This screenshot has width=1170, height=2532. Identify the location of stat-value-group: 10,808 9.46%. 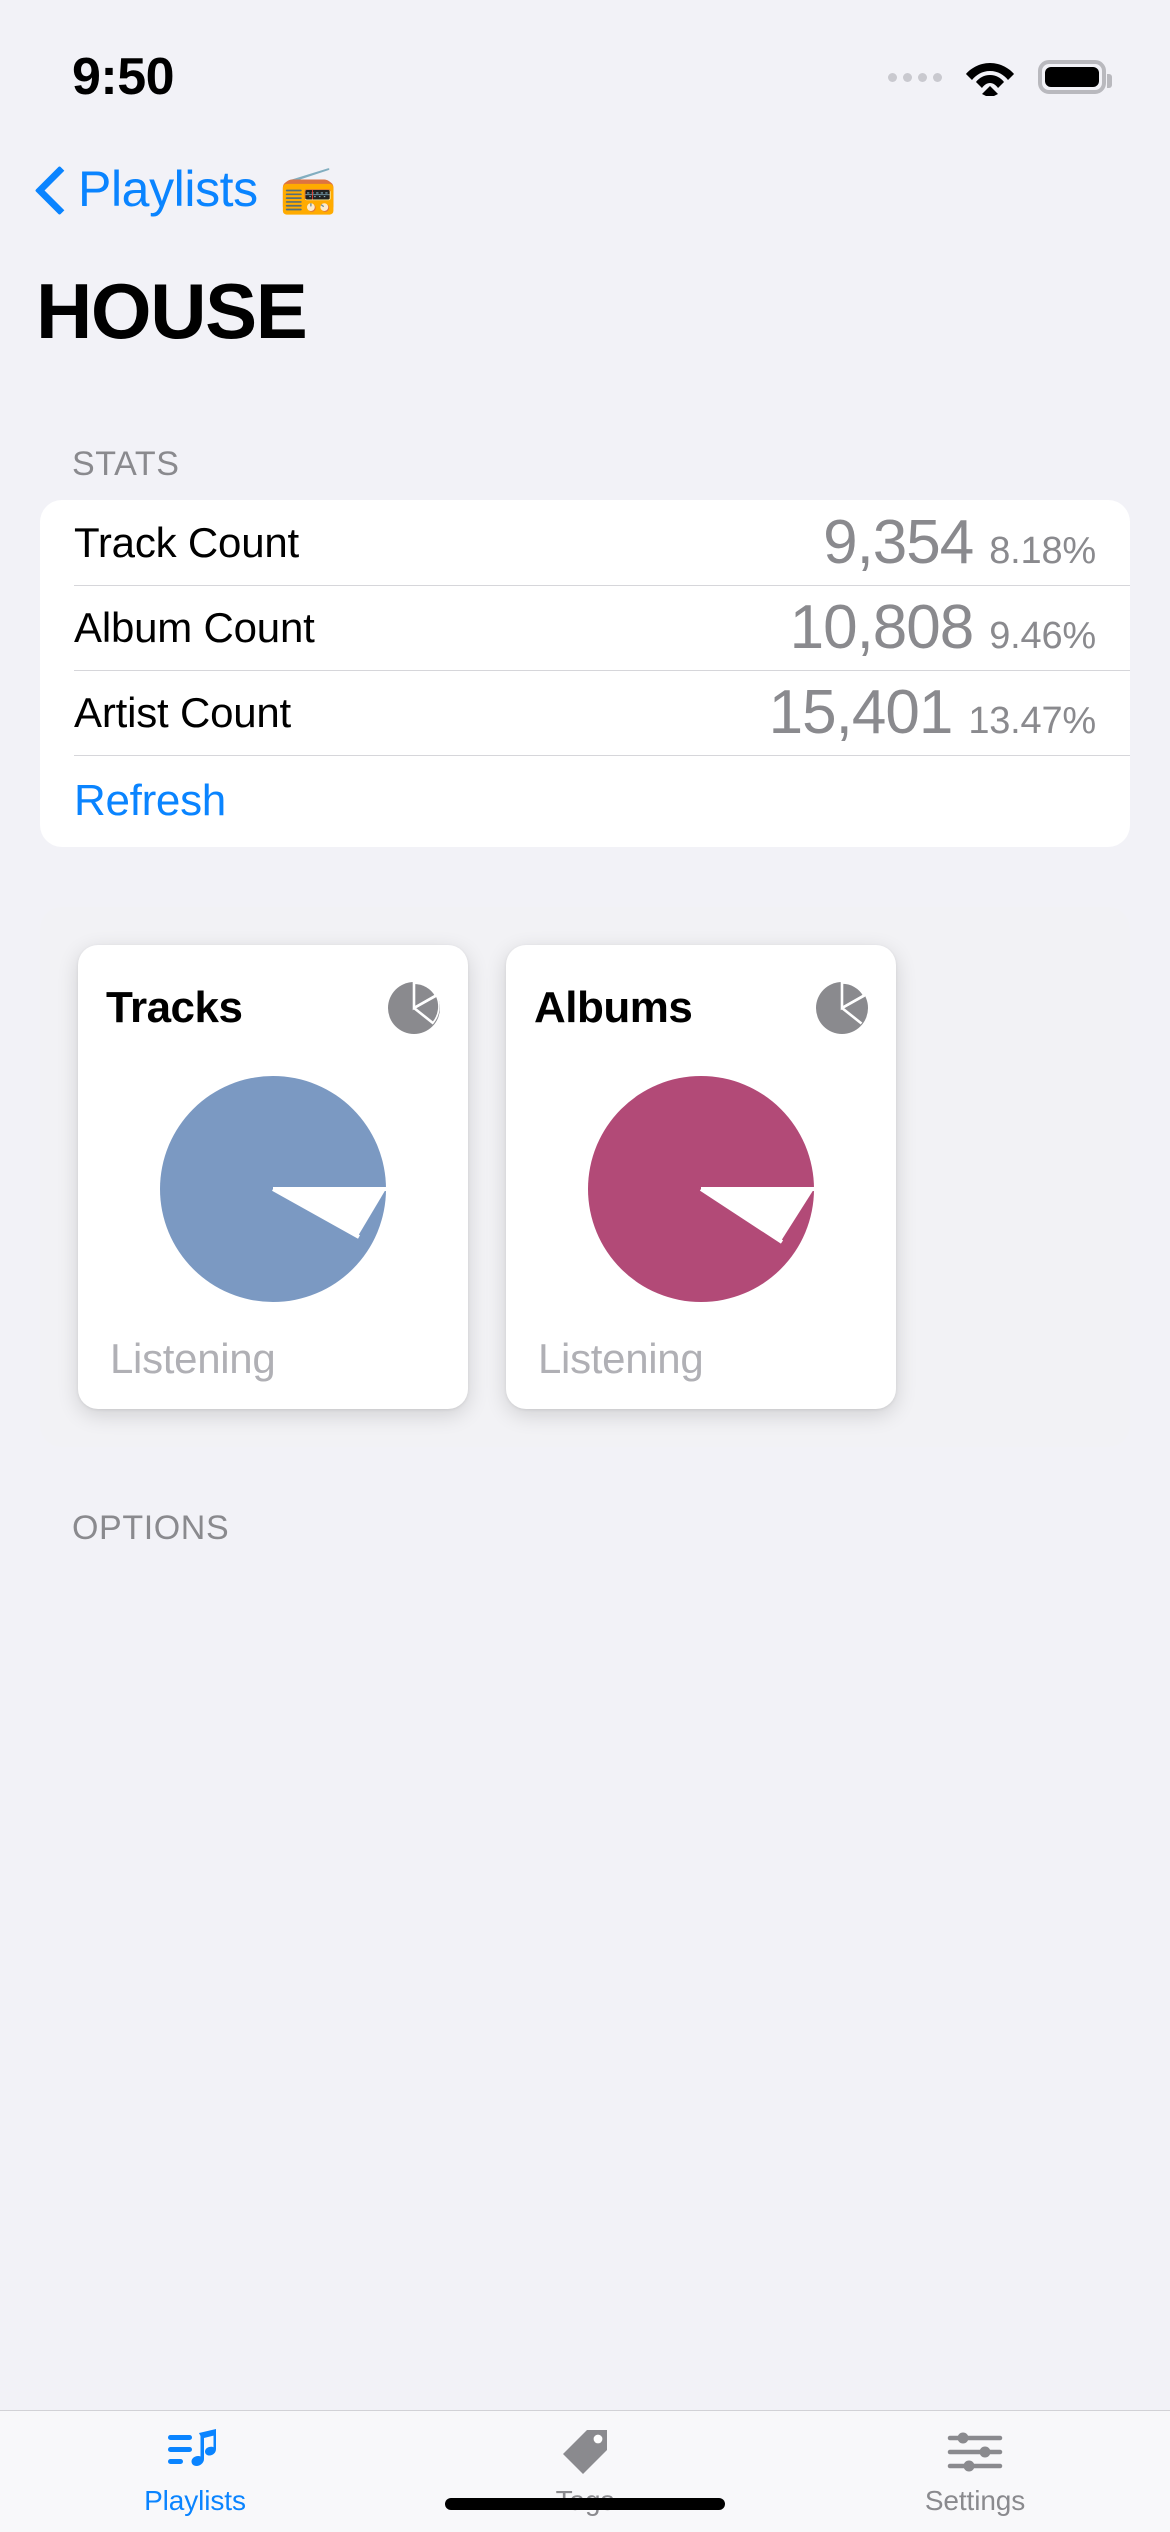
(943, 627).